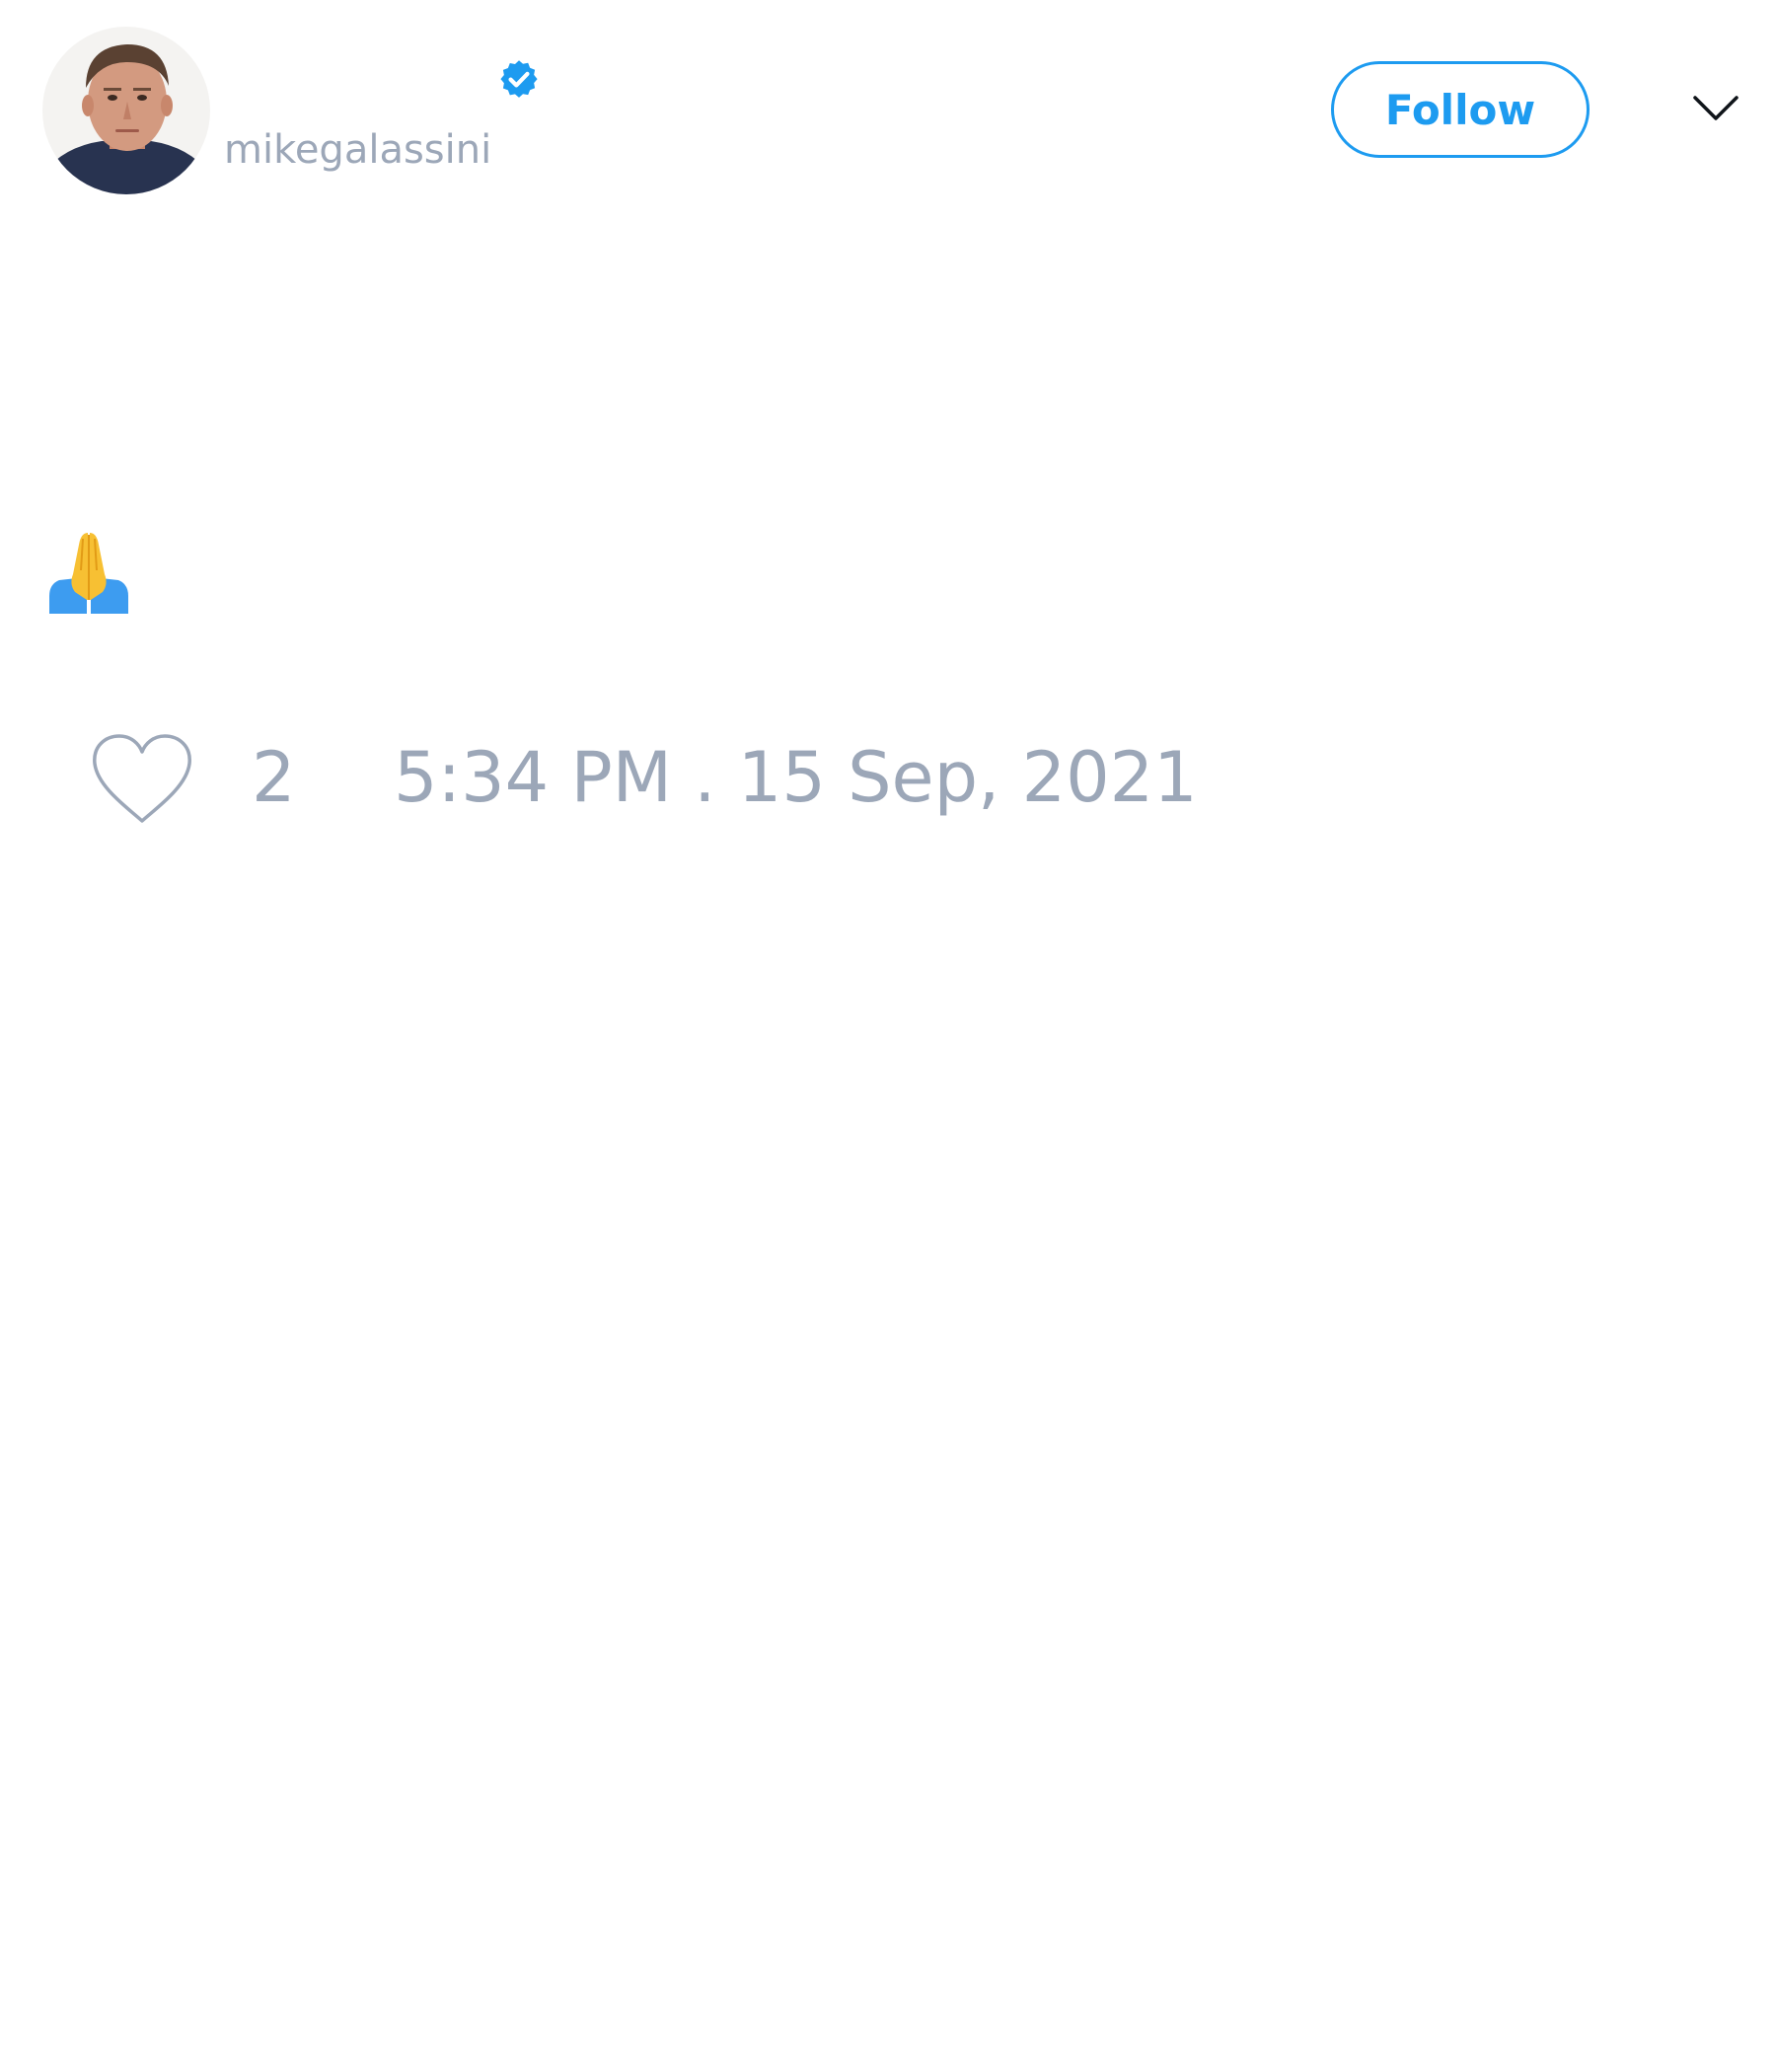 The image size is (1776, 2072). I want to click on heart-icon, so click(142, 779).